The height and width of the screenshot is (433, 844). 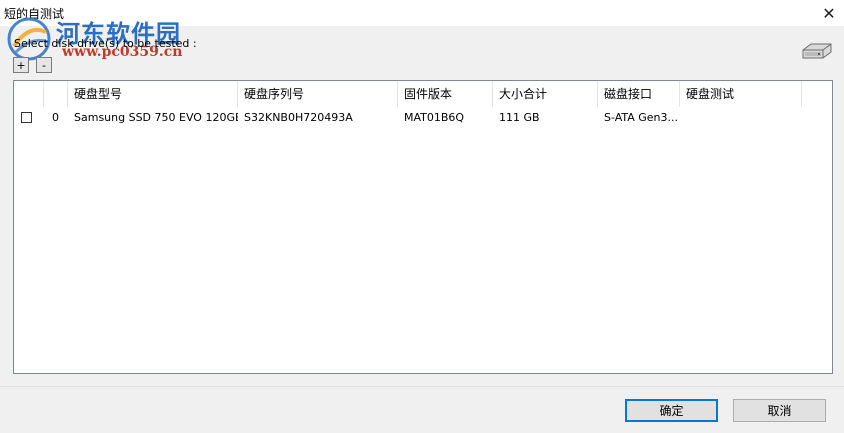 What do you see at coordinates (445, 94) in the screenshot?
I see `header-firmware: 固件版本` at bounding box center [445, 94].